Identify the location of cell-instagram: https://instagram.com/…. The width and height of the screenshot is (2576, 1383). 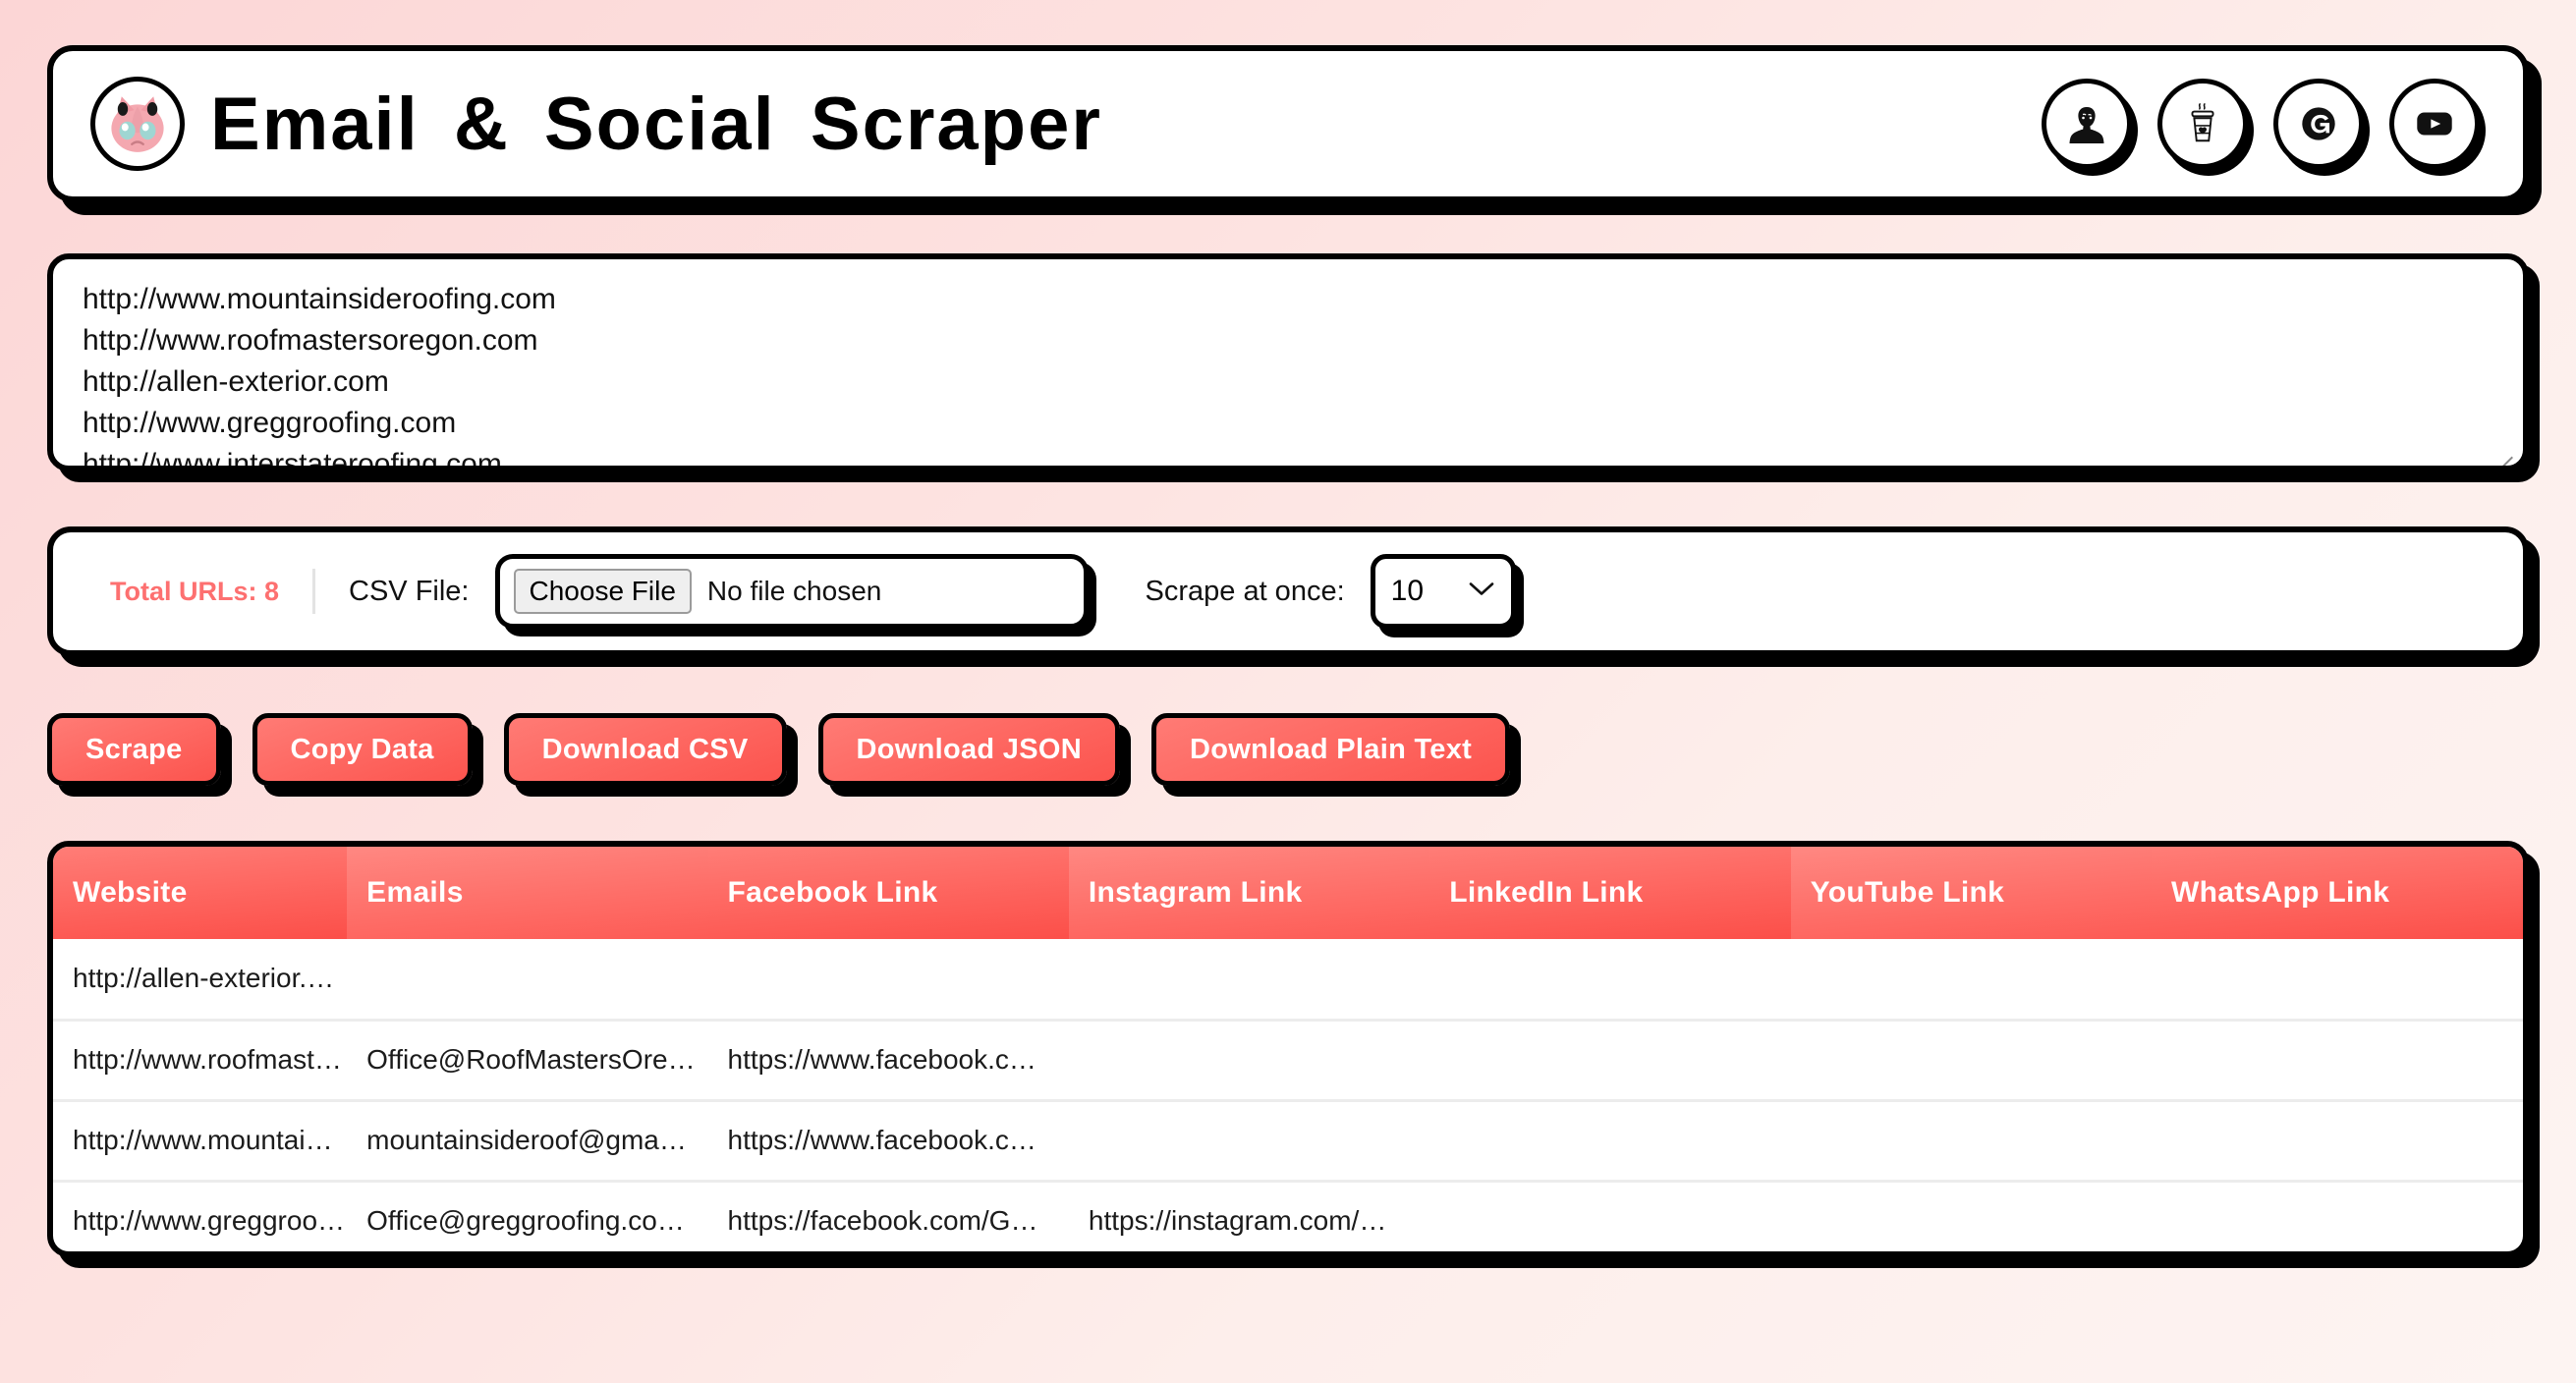
(1249, 1216).